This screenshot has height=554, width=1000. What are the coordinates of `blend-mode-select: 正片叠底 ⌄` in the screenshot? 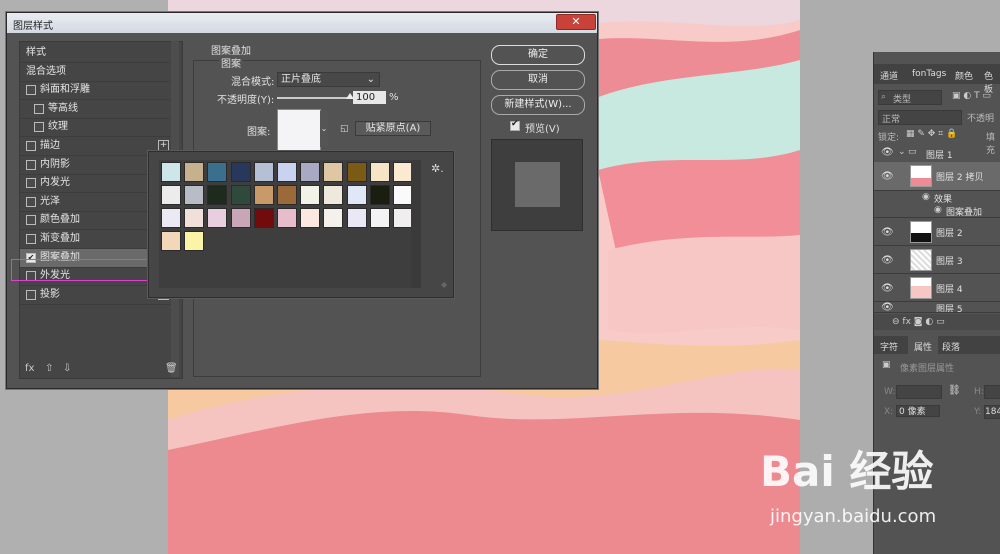 It's located at (328, 79).